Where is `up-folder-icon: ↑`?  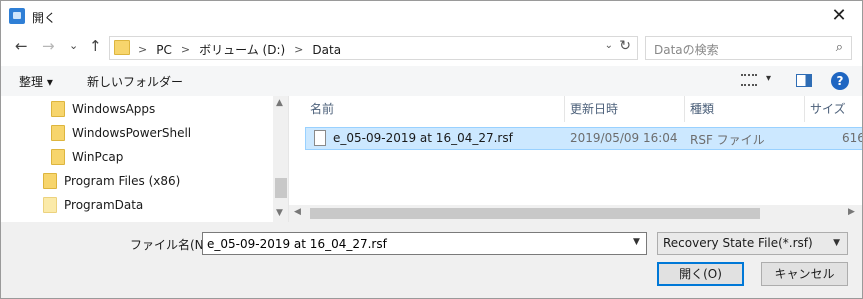 up-folder-icon: ↑ is located at coordinates (95, 46).